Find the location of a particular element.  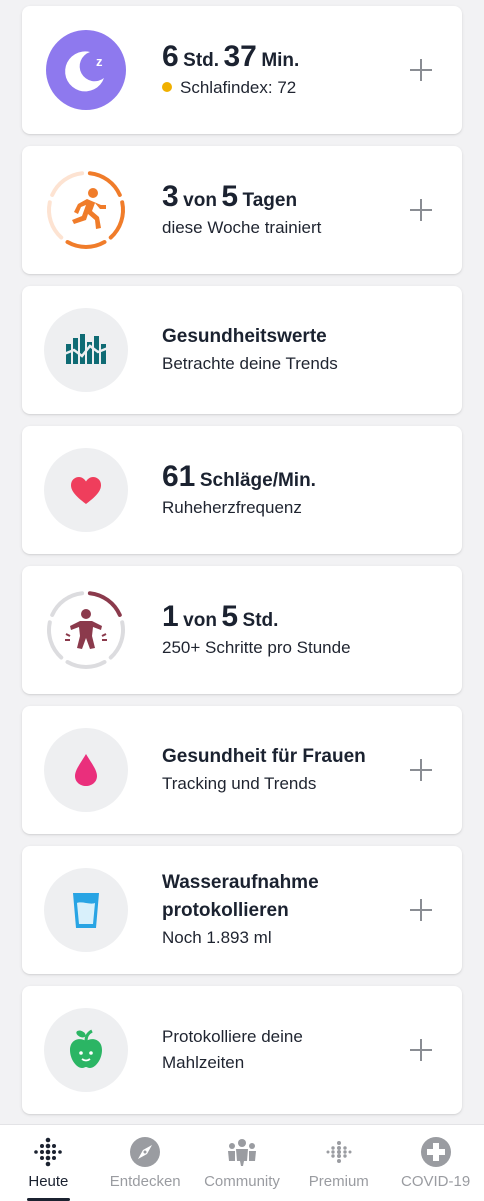

sleep-minutes-unit: Min. is located at coordinates (280, 60).